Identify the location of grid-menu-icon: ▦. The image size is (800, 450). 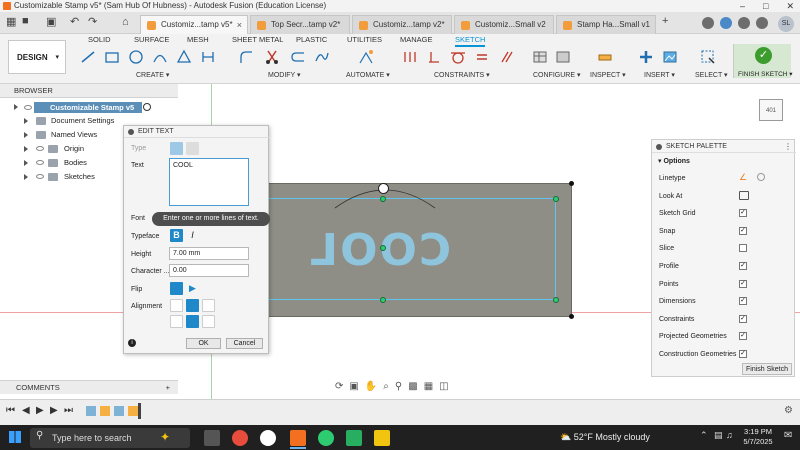
(11, 21).